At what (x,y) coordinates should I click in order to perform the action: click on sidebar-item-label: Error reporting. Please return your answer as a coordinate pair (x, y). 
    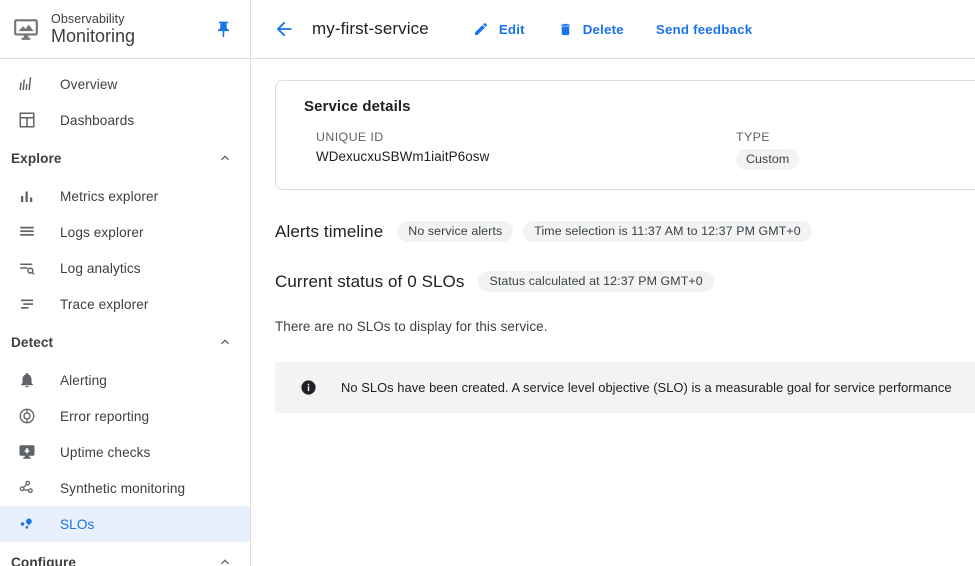
    Looking at the image, I should click on (105, 416).